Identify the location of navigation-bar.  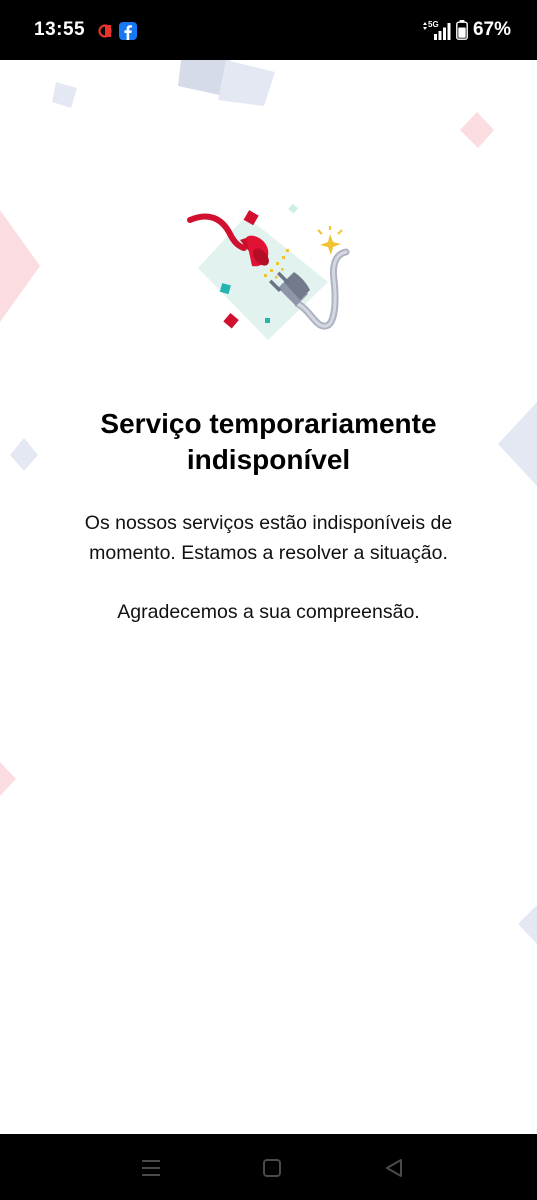
(268, 1167).